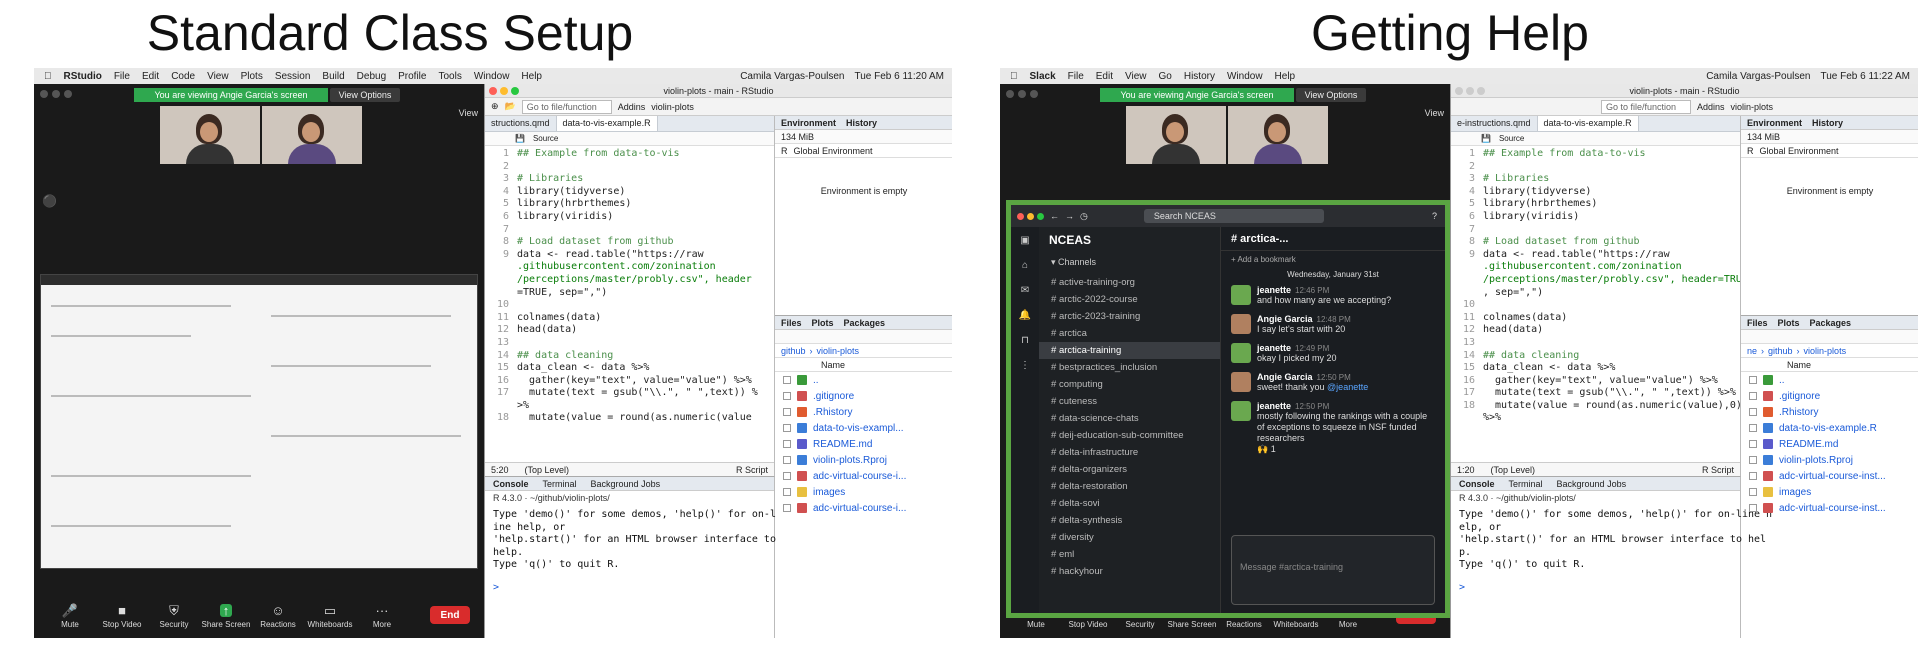 This screenshot has width=1932, height=648. Describe the element at coordinates (629, 418) in the screenshot. I see `code-line: 18 mutate(value = round(as.numeric(value` at that location.